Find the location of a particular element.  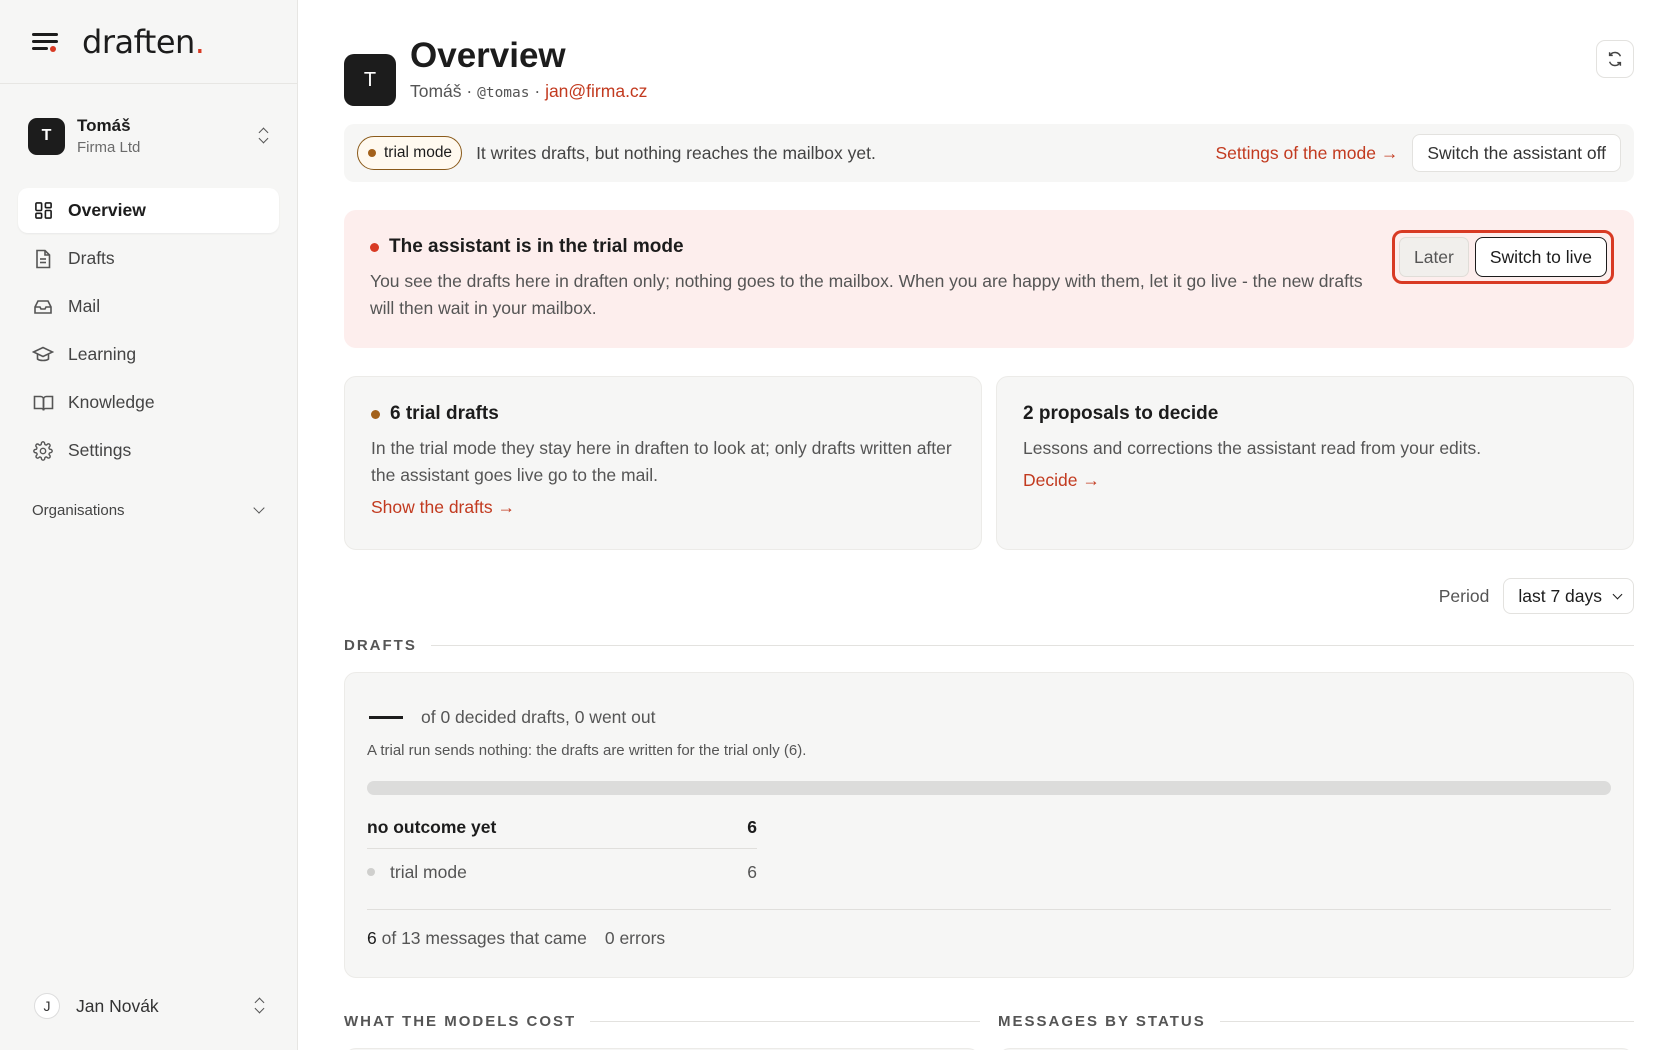

refresh-icon is located at coordinates (1615, 59).